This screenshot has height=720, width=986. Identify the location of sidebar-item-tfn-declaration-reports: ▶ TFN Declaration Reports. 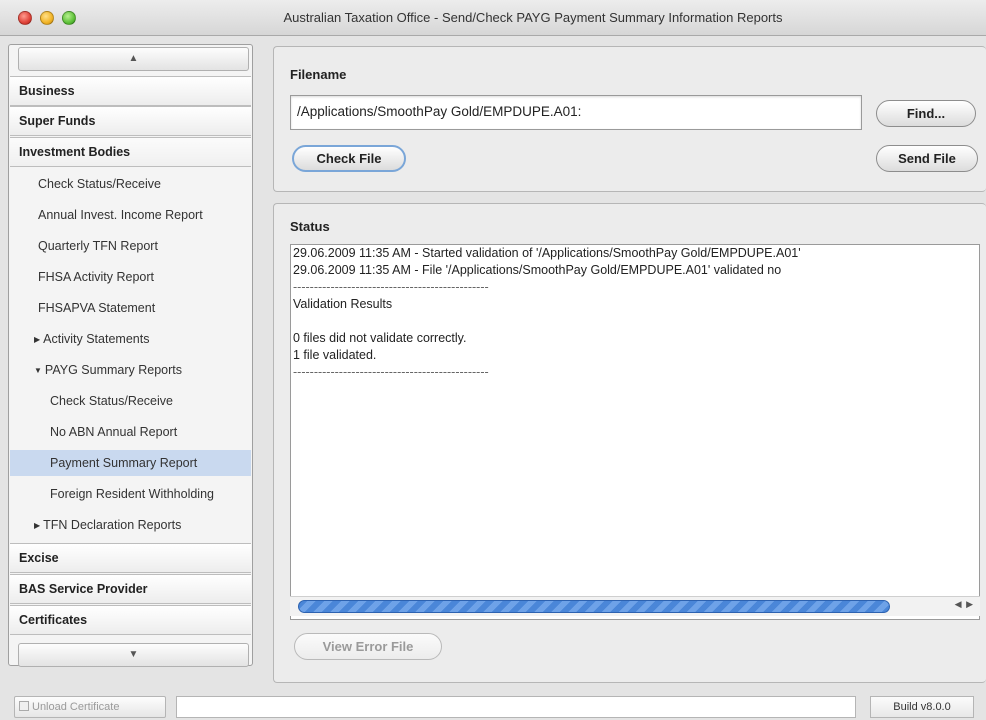
(130, 525).